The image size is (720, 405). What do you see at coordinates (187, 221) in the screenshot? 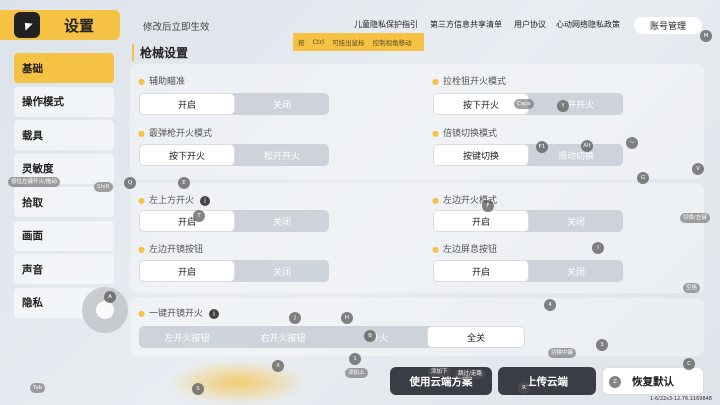
I see `top-left-fire-on: 开启` at bounding box center [187, 221].